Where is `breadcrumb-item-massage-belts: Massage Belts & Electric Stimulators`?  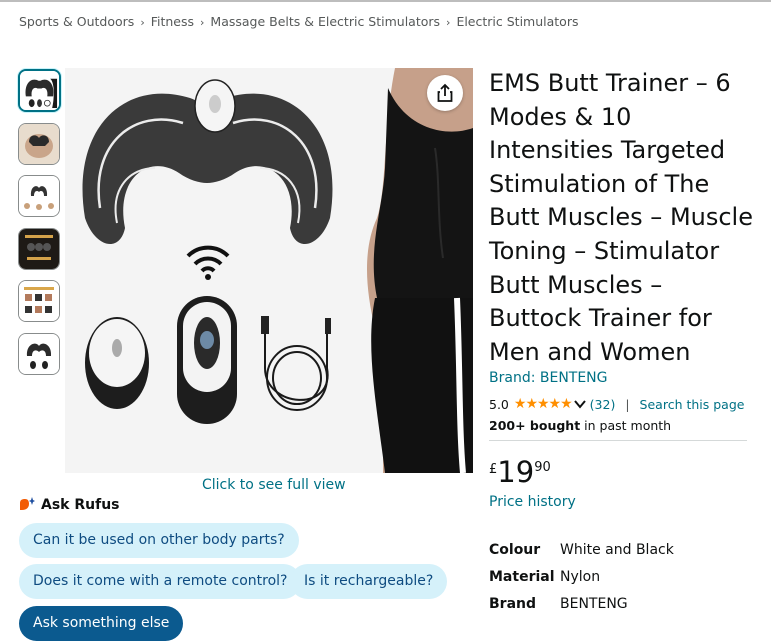
breadcrumb-item-massage-belts: Massage Belts & Electric Stimulators is located at coordinates (325, 21).